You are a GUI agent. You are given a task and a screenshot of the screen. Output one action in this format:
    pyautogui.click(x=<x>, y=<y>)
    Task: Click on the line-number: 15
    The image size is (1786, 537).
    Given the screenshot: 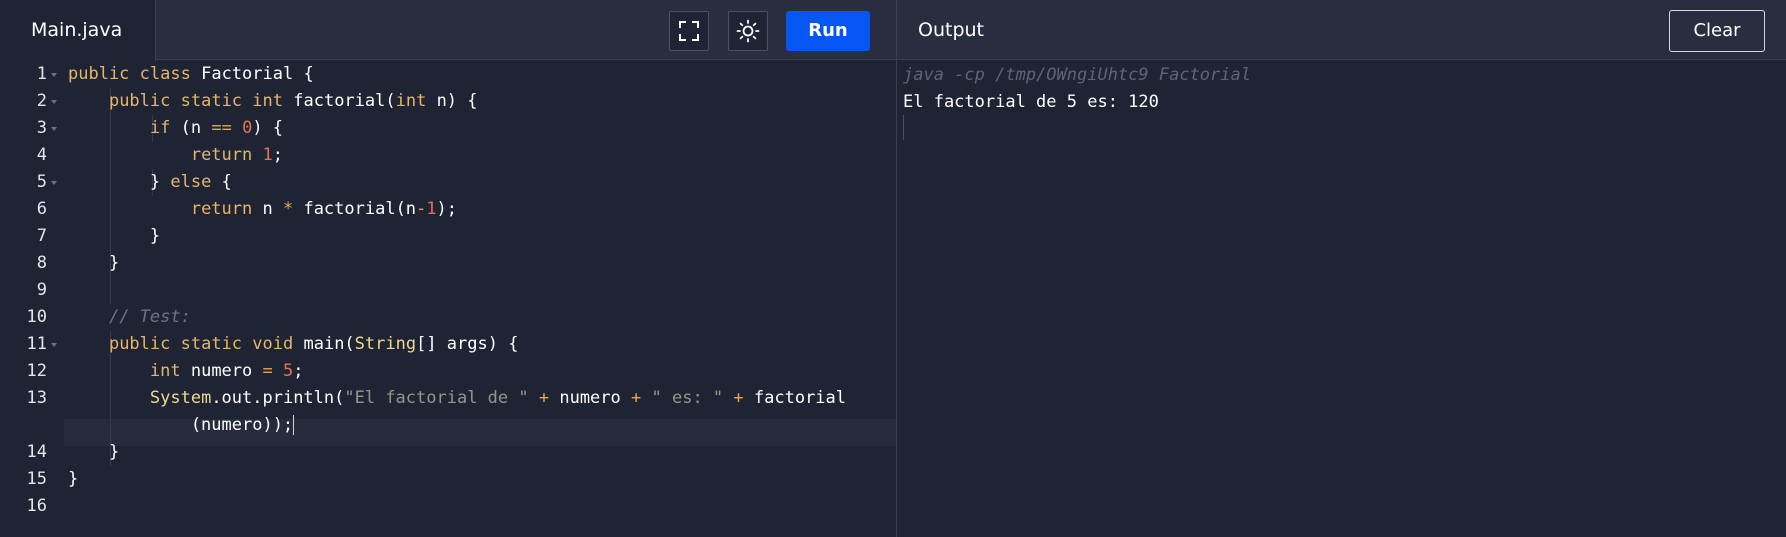 What is the action you would take?
    pyautogui.click(x=36, y=479)
    